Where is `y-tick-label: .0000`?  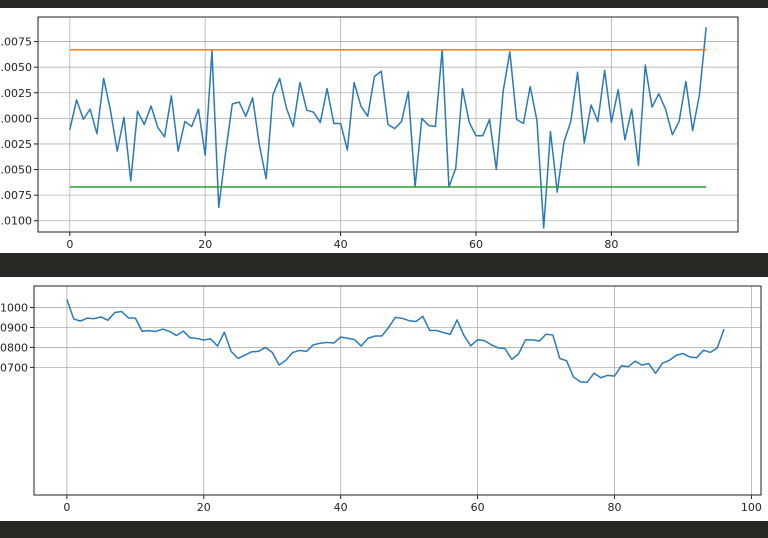
y-tick-label: .0000 is located at coordinates (17, 118).